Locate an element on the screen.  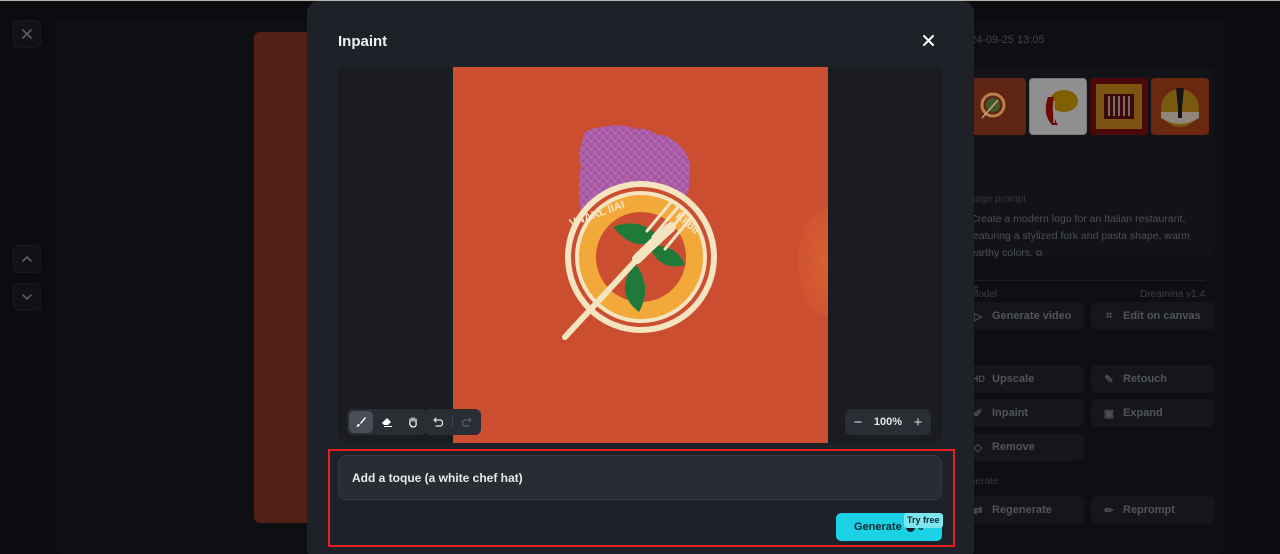
model-value: Dreamina v1.4 is located at coordinates (1172, 294).